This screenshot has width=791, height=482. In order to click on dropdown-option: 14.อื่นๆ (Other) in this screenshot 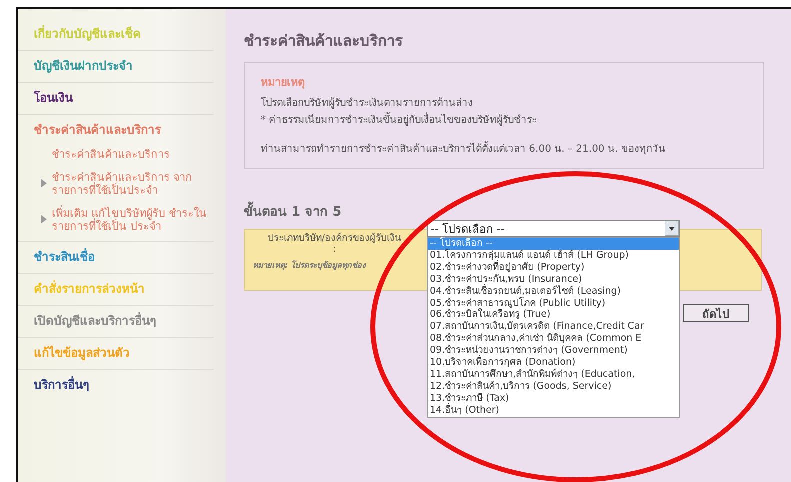, I will do `click(553, 410)`.